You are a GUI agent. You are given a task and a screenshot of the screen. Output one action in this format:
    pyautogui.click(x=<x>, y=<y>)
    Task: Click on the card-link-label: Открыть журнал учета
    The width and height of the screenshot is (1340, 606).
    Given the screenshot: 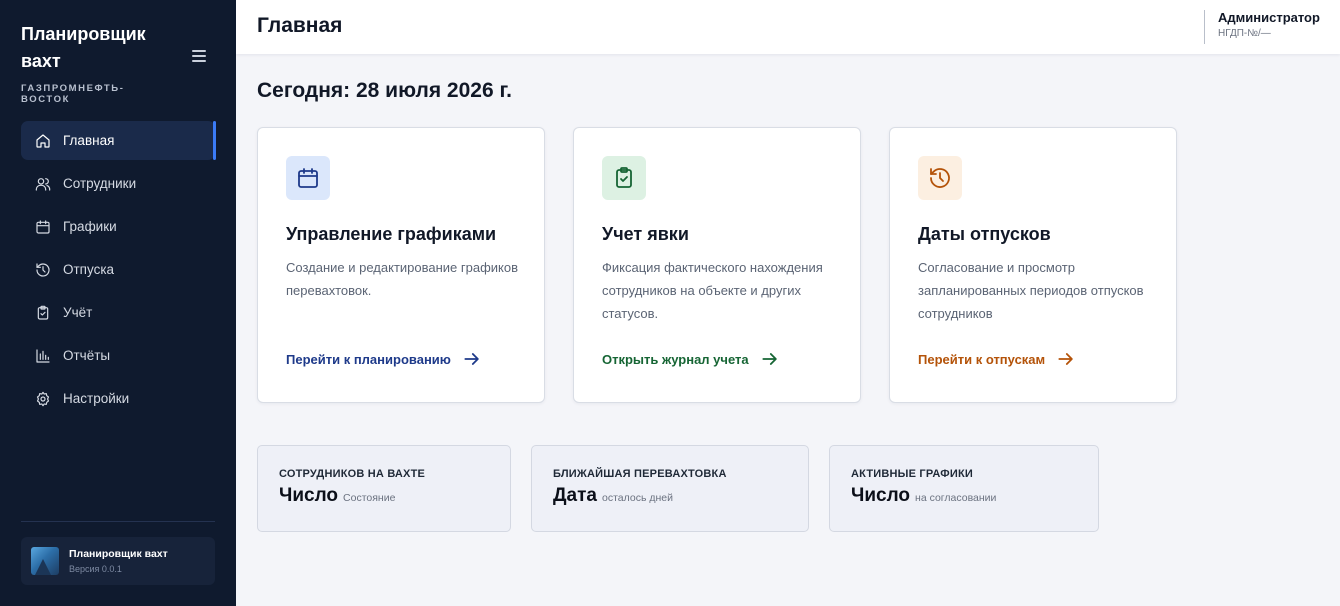 What is the action you would take?
    pyautogui.click(x=675, y=359)
    